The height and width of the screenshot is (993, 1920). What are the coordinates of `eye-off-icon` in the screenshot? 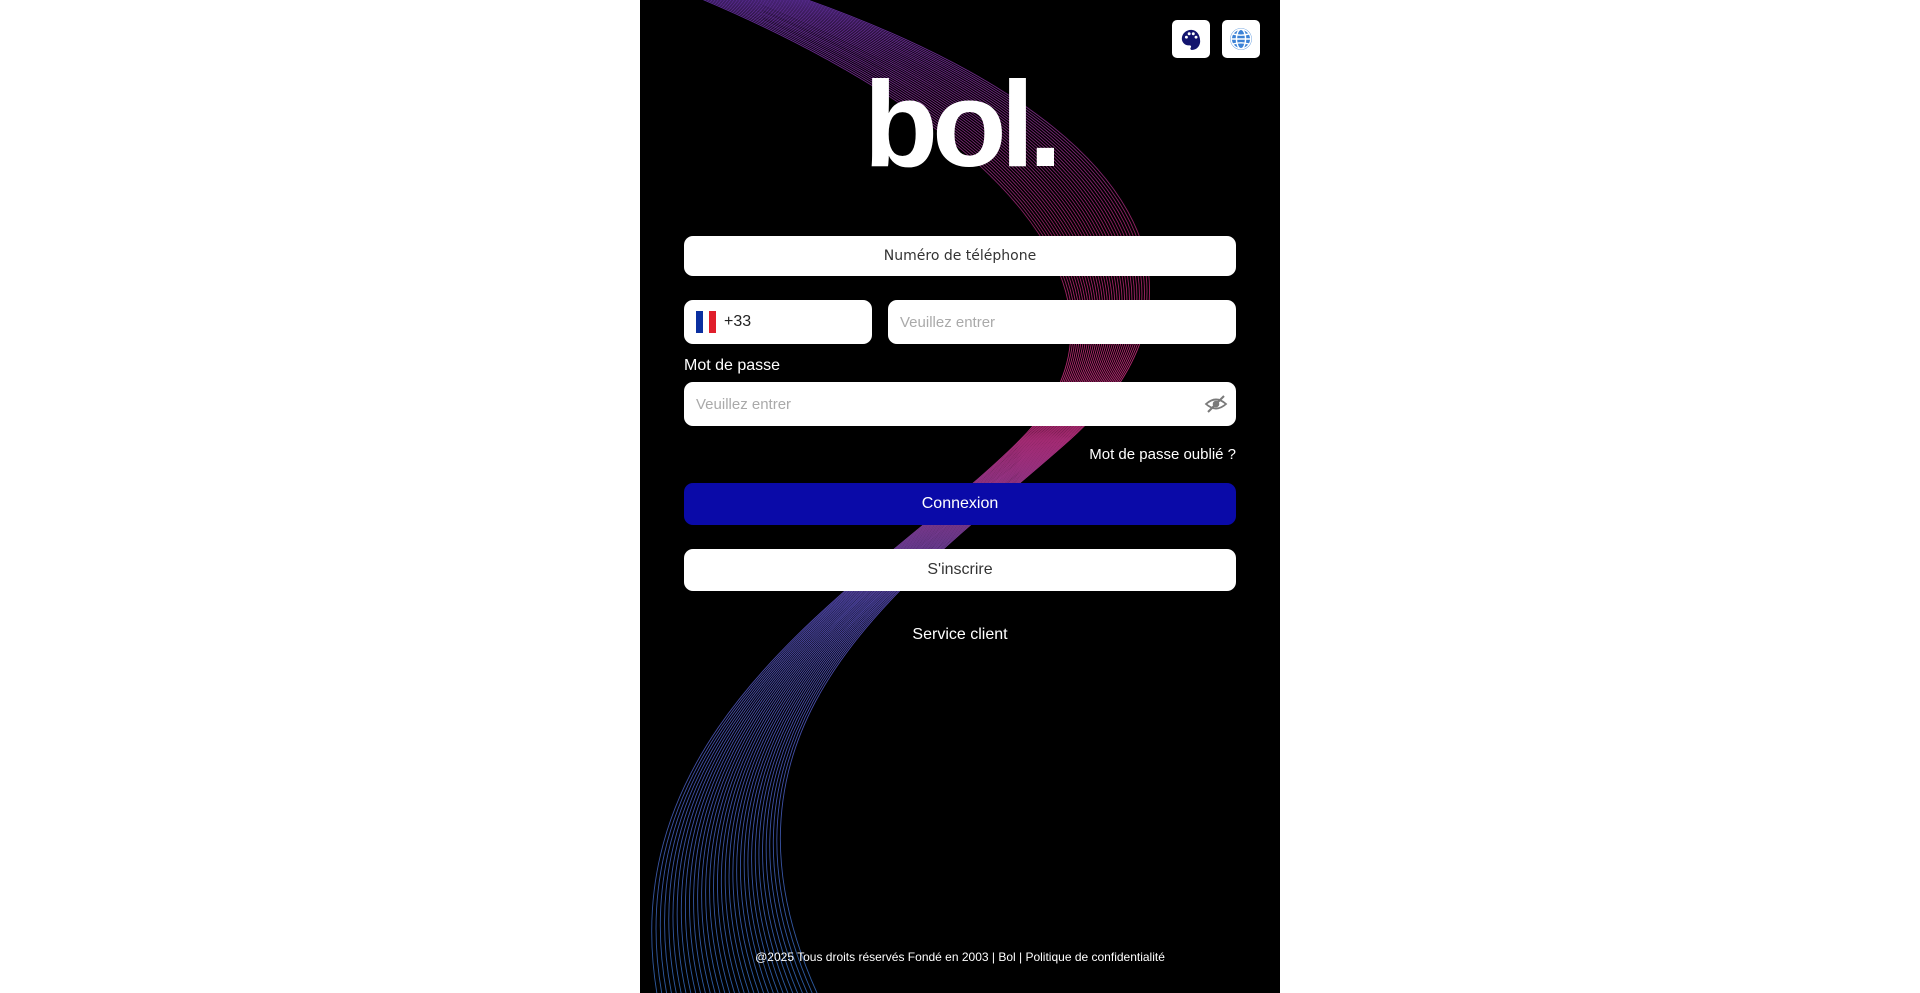 It's located at (1216, 404).